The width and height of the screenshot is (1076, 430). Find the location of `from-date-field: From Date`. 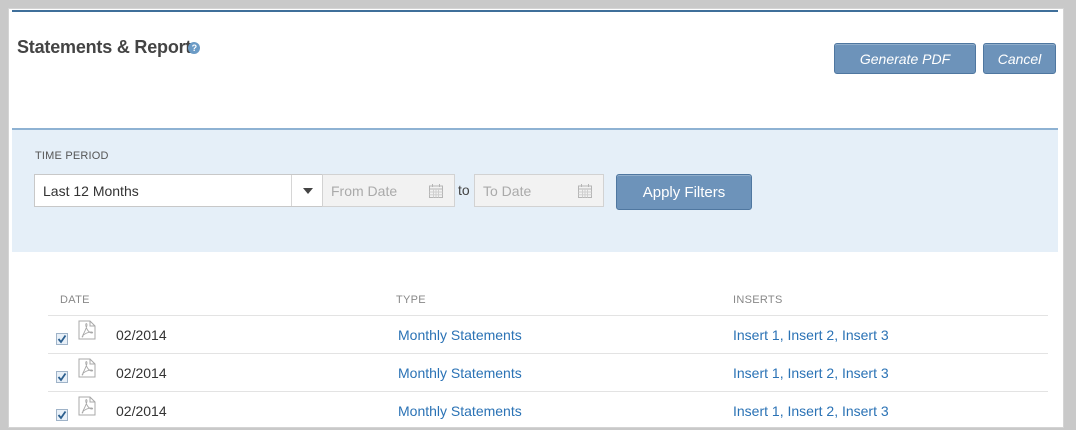

from-date-field: From Date is located at coordinates (388, 190).